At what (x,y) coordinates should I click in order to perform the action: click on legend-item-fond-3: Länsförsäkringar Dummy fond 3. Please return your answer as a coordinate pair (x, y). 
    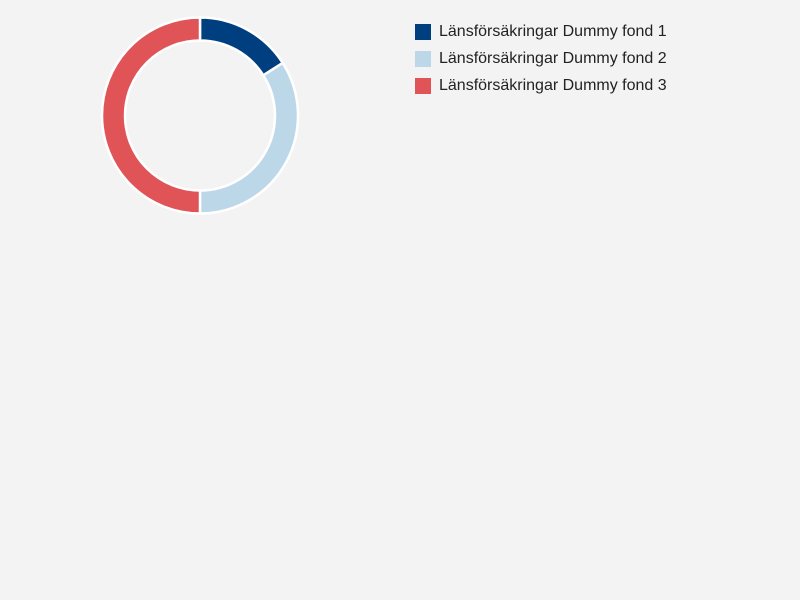
    Looking at the image, I should click on (541, 85).